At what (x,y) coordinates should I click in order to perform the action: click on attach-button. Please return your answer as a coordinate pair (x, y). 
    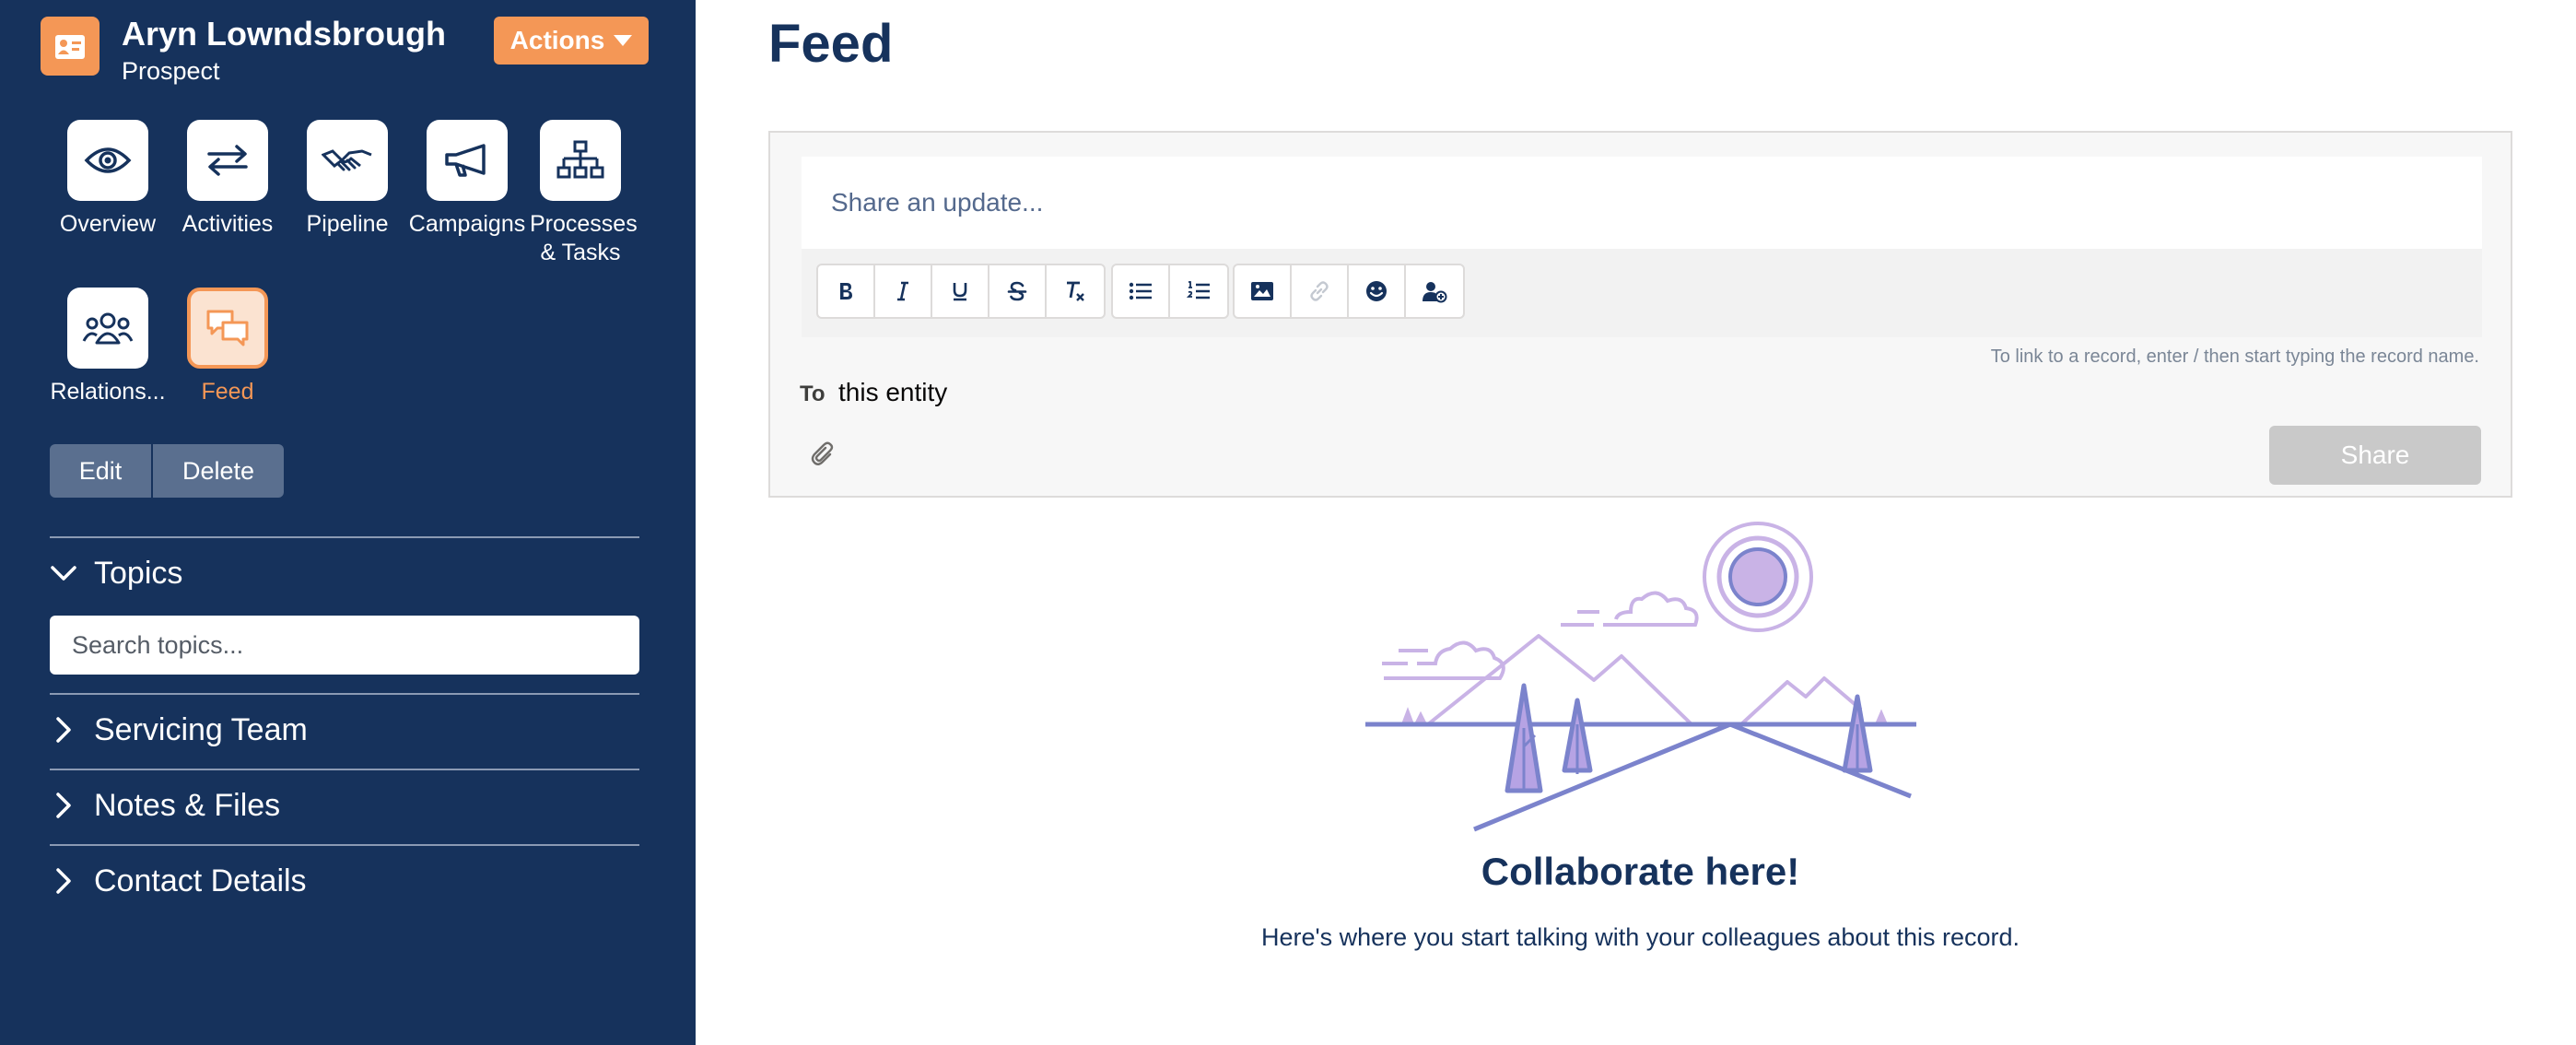
    Looking at the image, I should click on (821, 453).